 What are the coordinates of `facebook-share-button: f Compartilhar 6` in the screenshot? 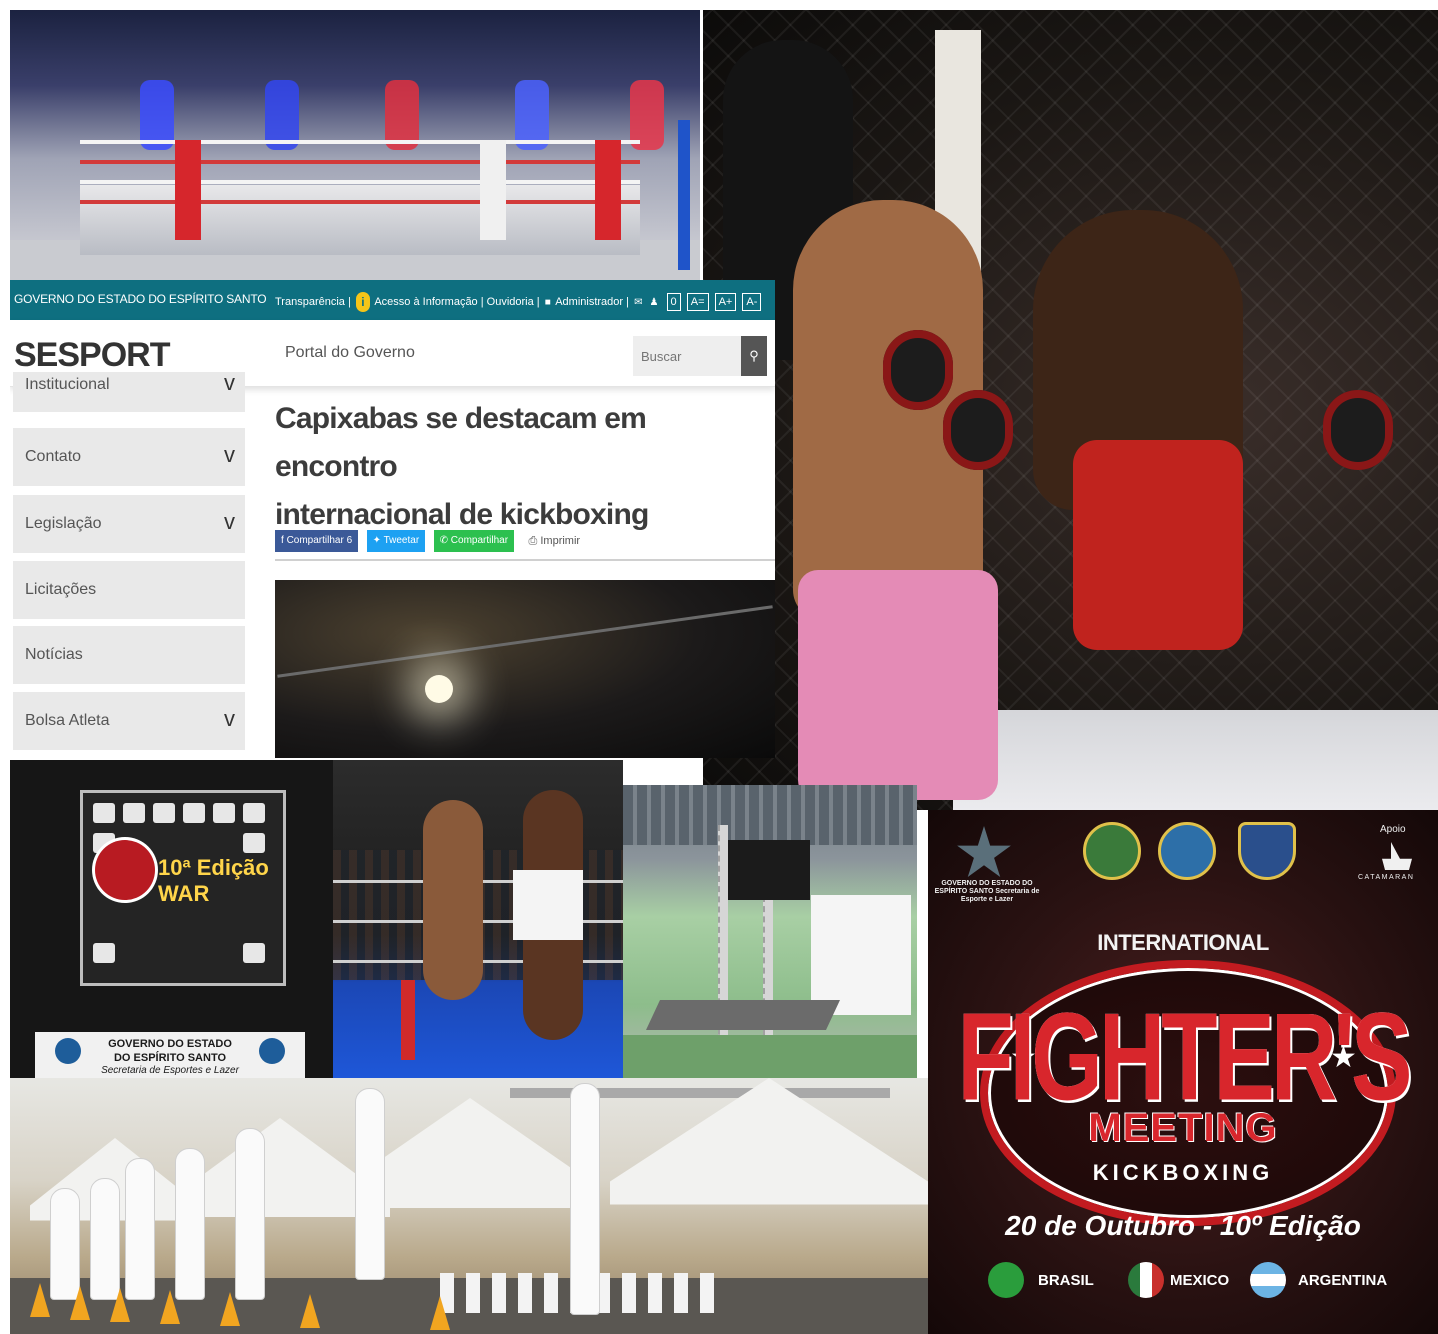 It's located at (317, 541).